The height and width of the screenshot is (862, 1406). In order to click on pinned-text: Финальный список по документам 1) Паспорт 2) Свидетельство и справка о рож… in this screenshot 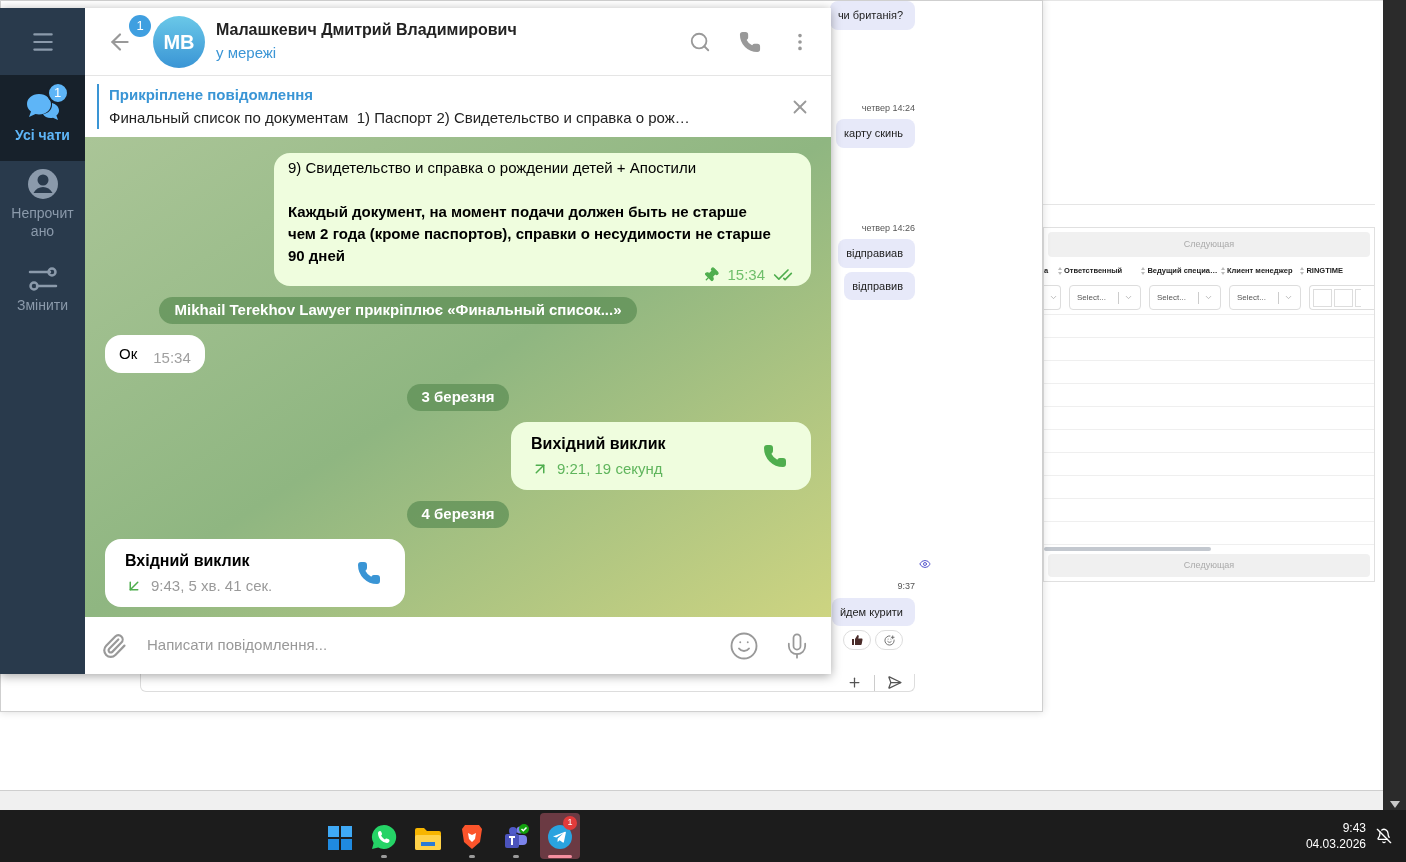, I will do `click(400, 117)`.